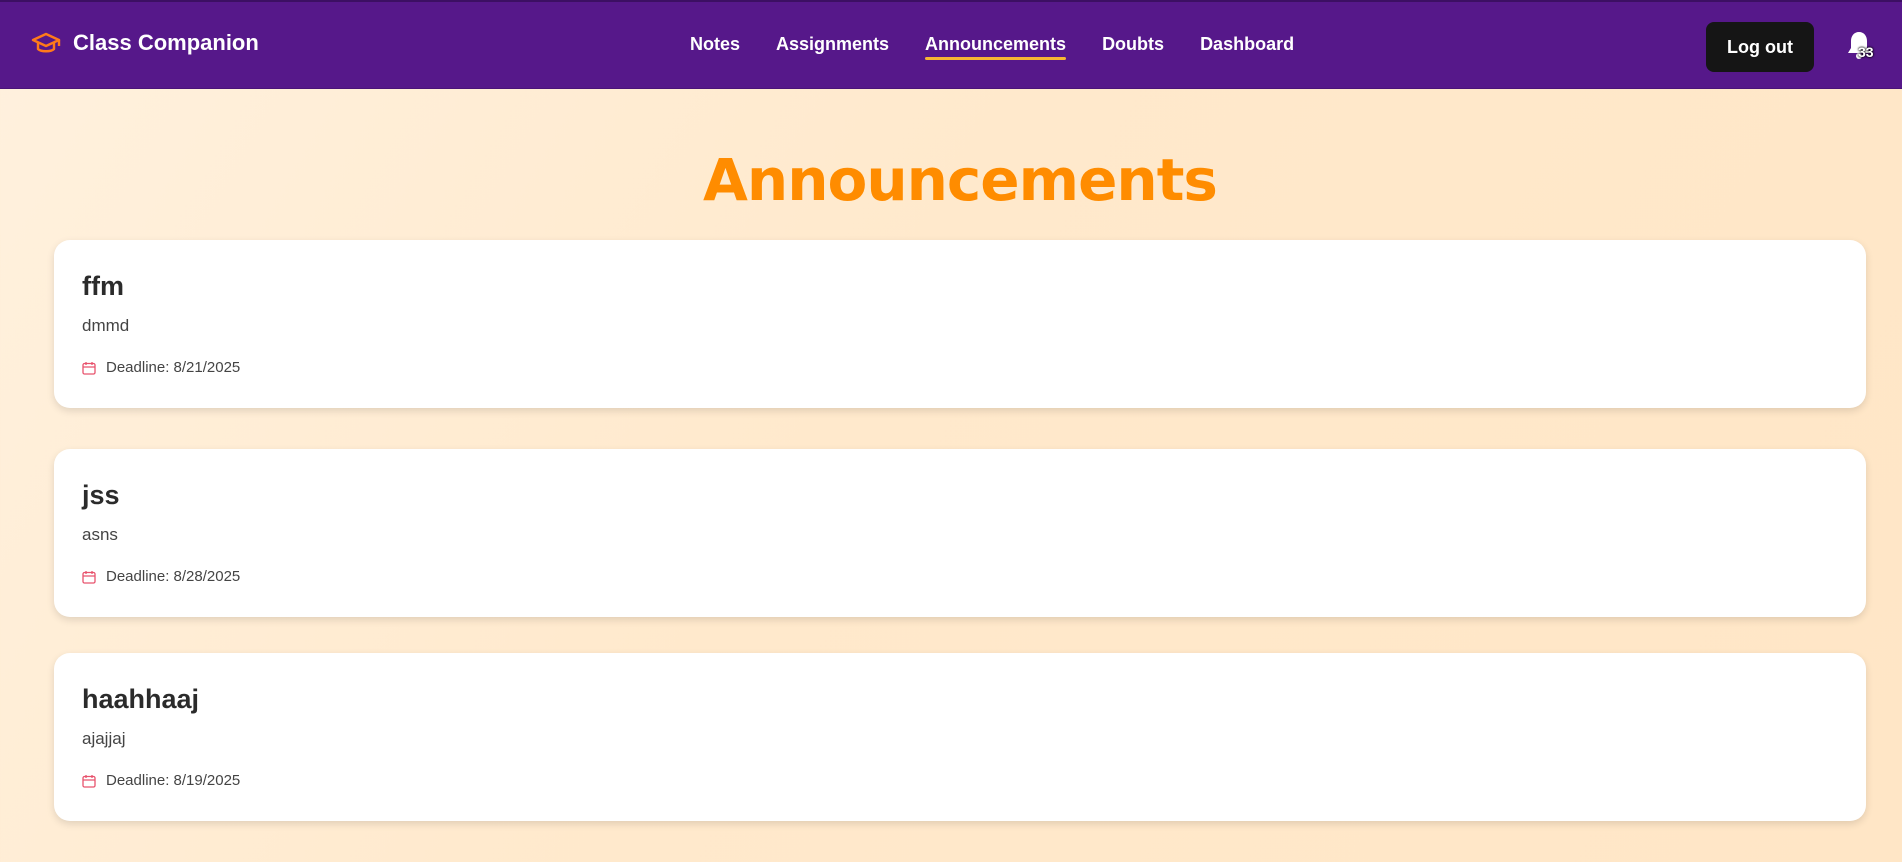  What do you see at coordinates (106, 325) in the screenshot?
I see `announcement-body: dmmd` at bounding box center [106, 325].